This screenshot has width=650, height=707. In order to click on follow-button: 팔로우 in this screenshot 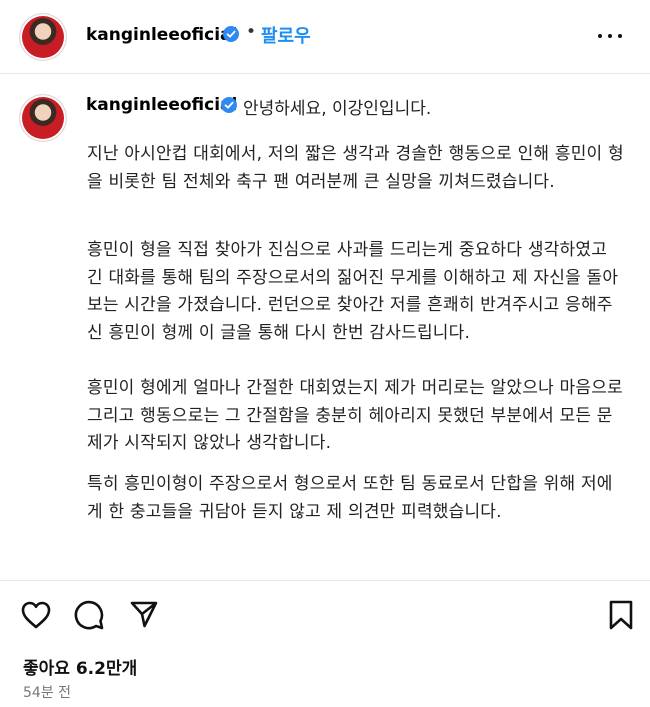, I will do `click(286, 35)`.